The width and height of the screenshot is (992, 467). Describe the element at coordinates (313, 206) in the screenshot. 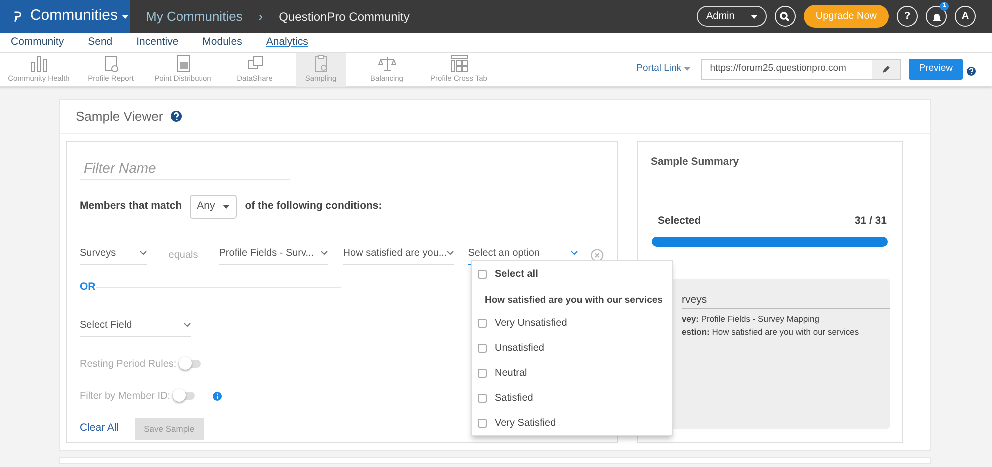

I see `match-label: of the following conditions:` at that location.